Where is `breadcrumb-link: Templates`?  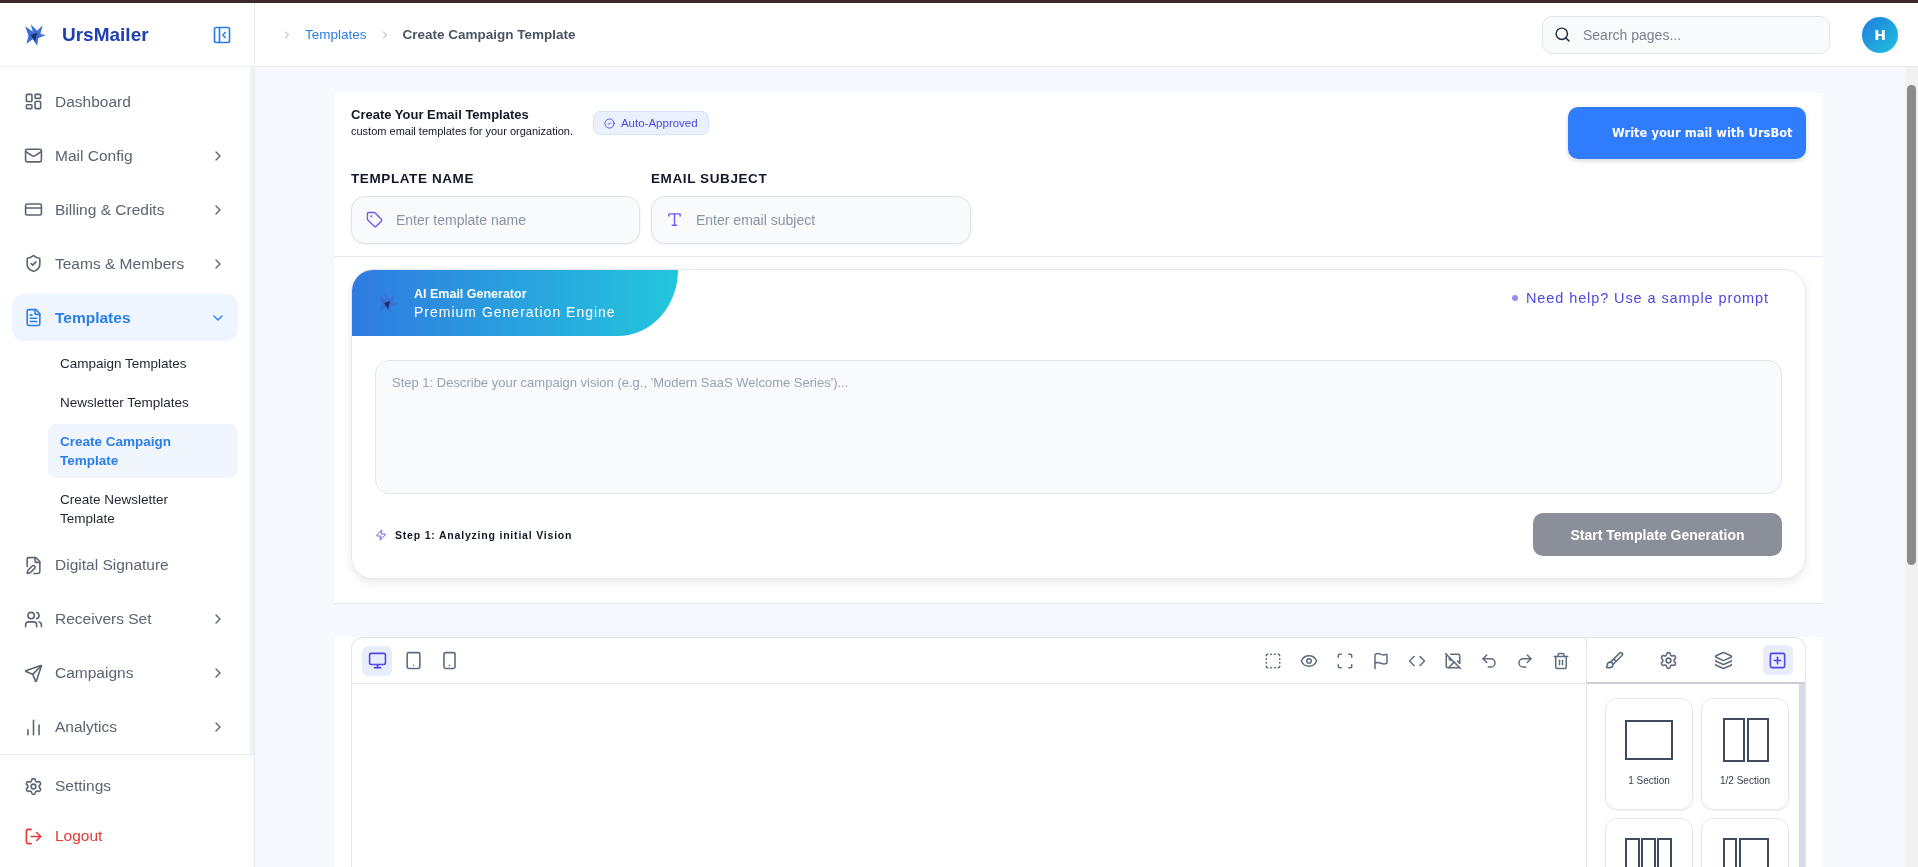
breadcrumb-link: Templates is located at coordinates (336, 34).